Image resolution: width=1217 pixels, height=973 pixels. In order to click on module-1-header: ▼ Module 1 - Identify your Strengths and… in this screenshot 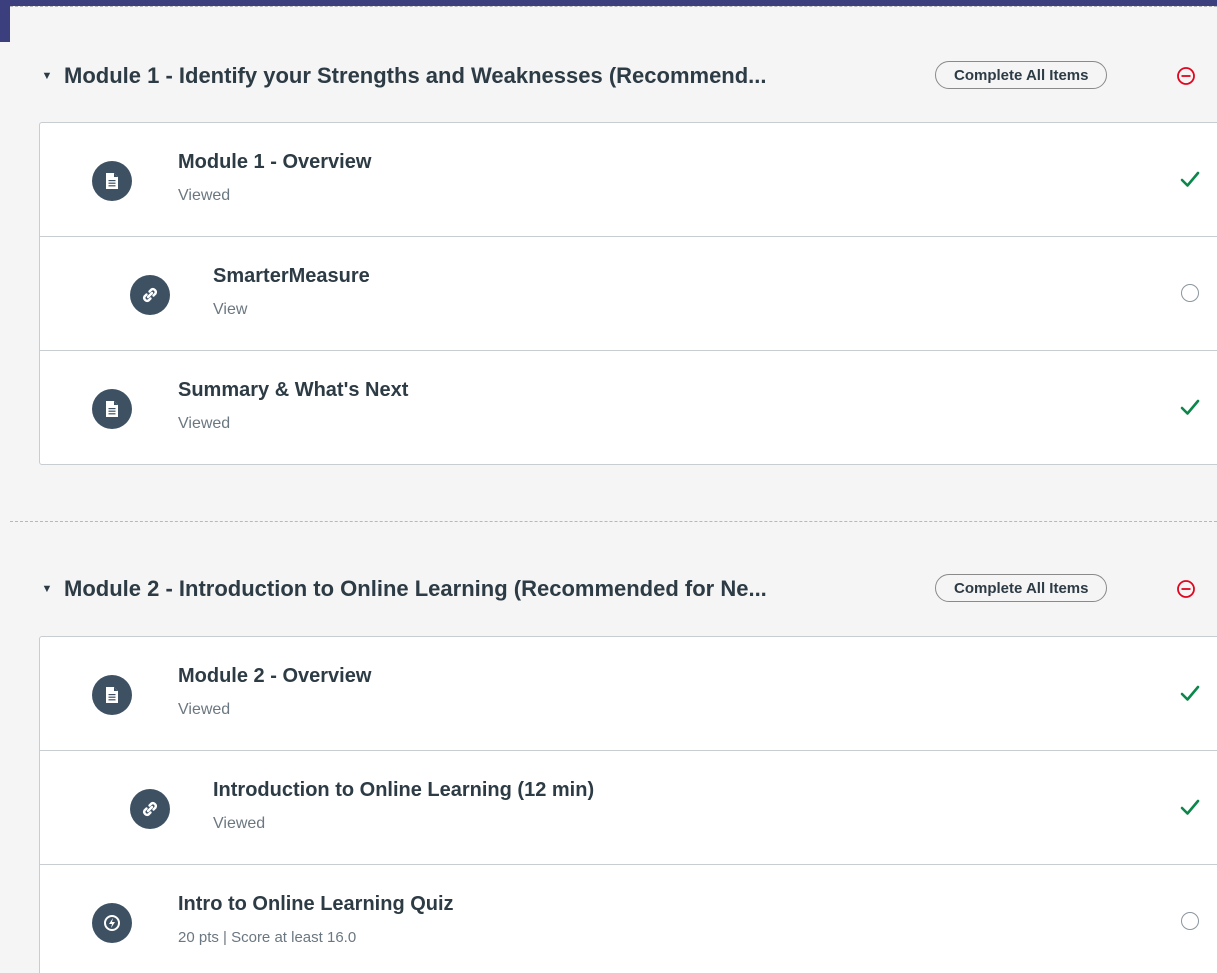, I will do `click(628, 76)`.